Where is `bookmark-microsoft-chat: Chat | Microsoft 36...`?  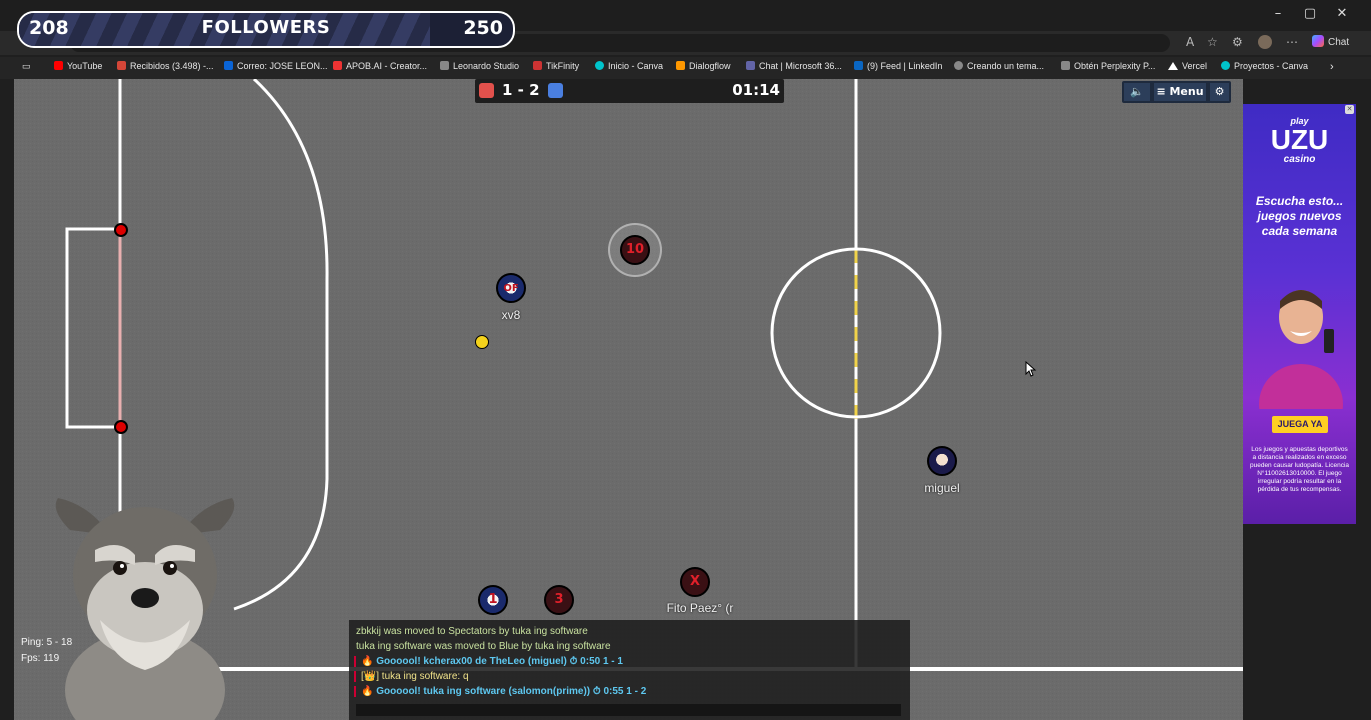 bookmark-microsoft-chat: Chat | Microsoft 36... is located at coordinates (794, 66).